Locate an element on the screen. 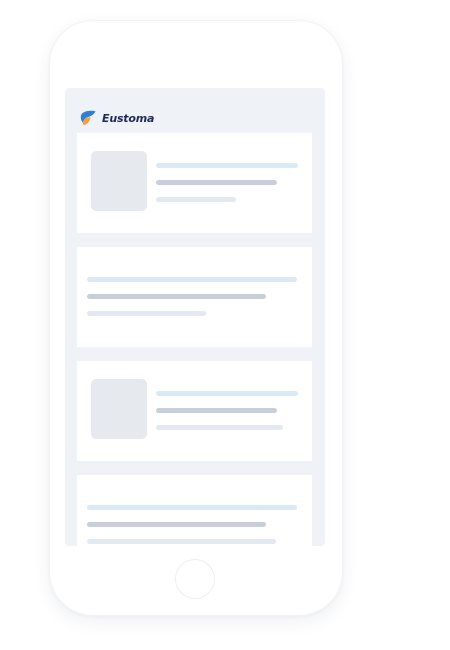  brand-name: Eustoma is located at coordinates (128, 118).